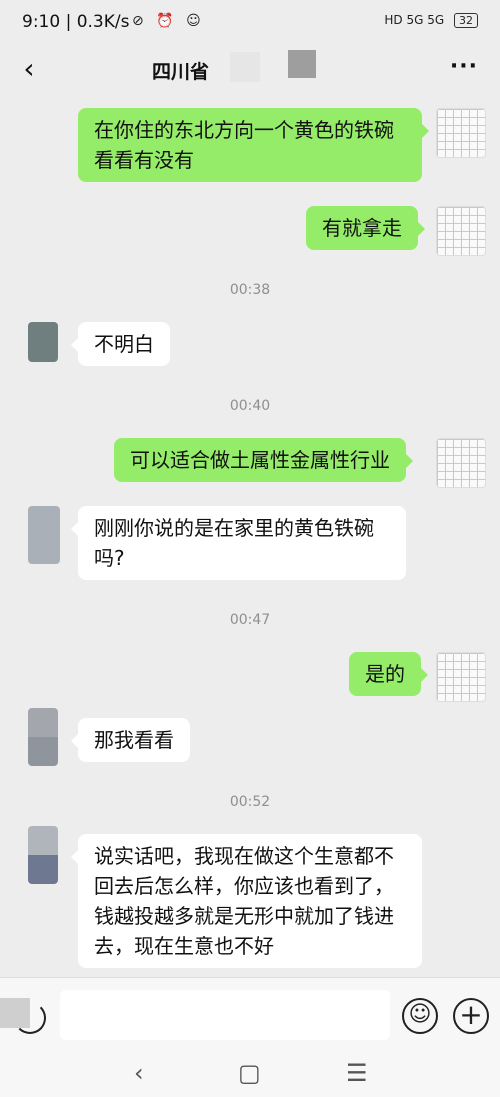  I want to click on voice-input-button, so click(23, 1017).